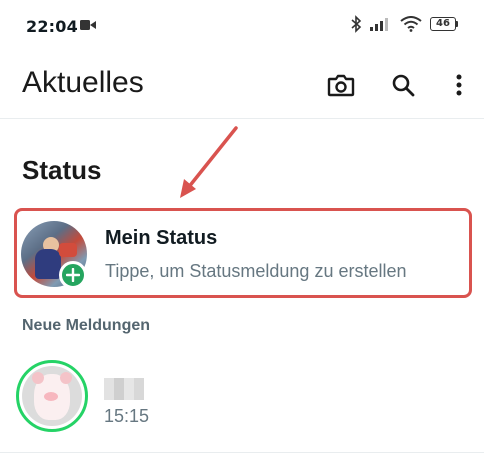 This screenshot has height=470, width=484. I want to click on my-status-name: Mein Status, so click(161, 238).